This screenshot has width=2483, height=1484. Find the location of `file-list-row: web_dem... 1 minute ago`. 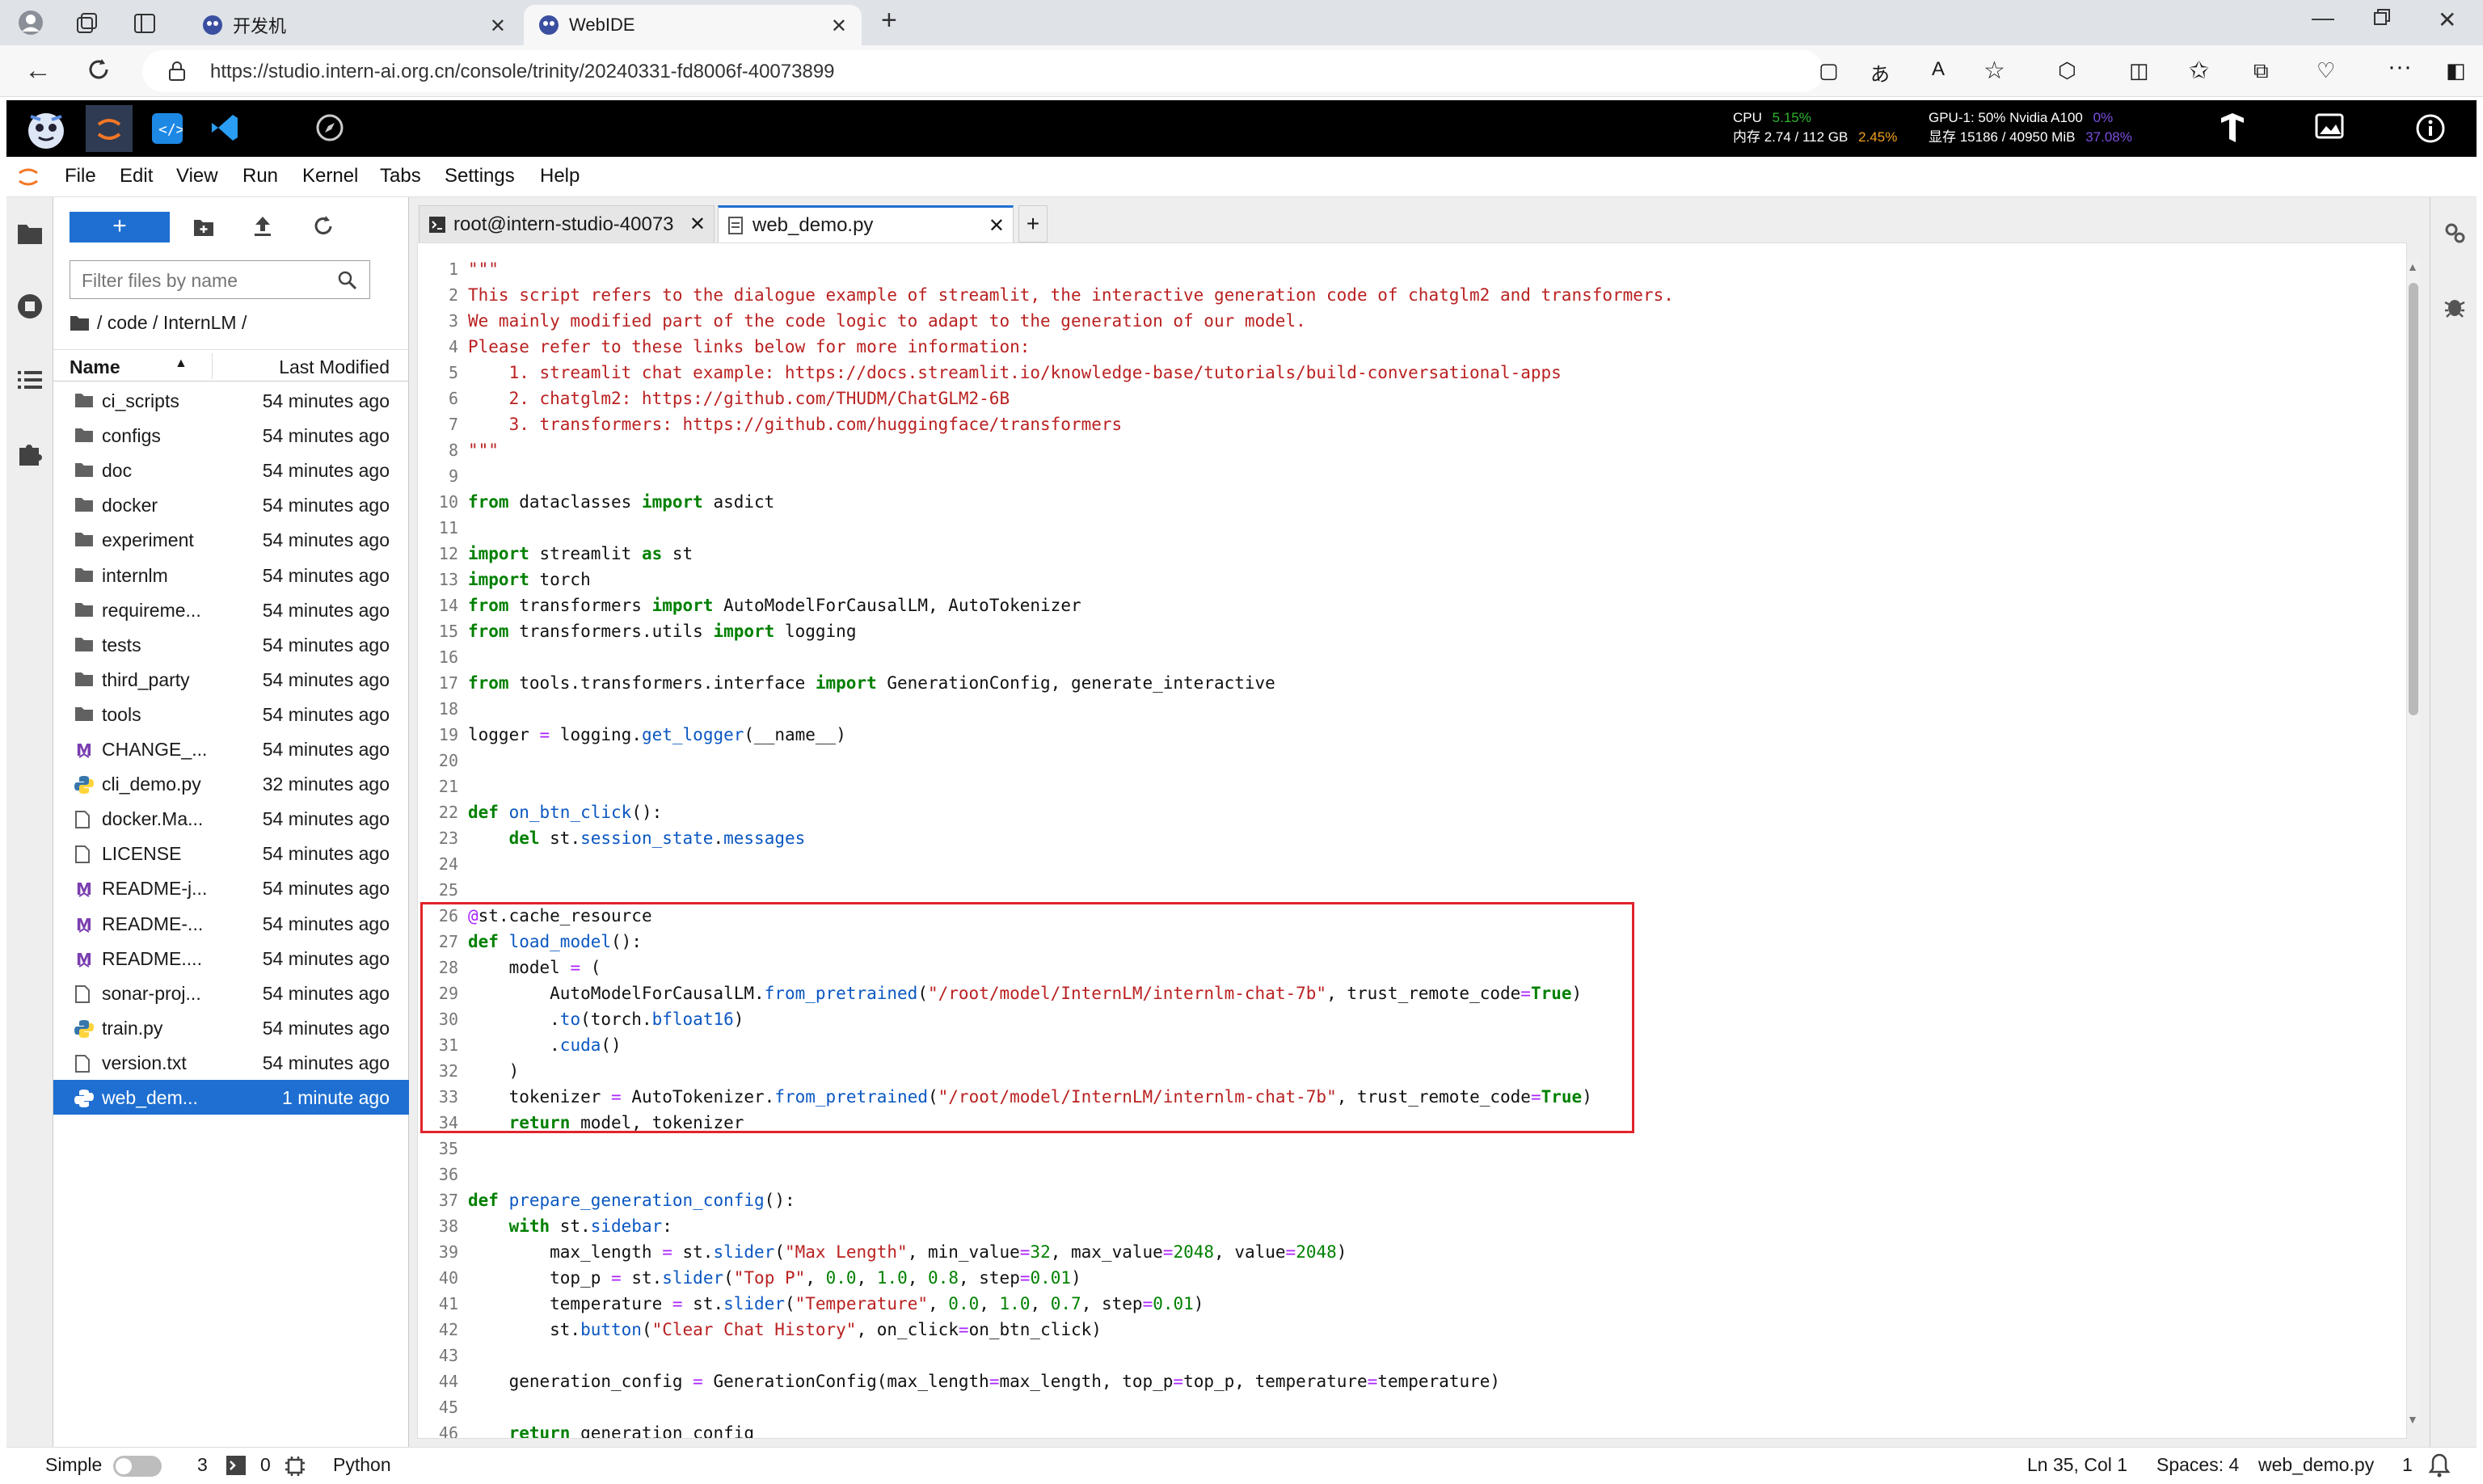

file-list-row: web_dem... 1 minute ago is located at coordinates (231, 1097).